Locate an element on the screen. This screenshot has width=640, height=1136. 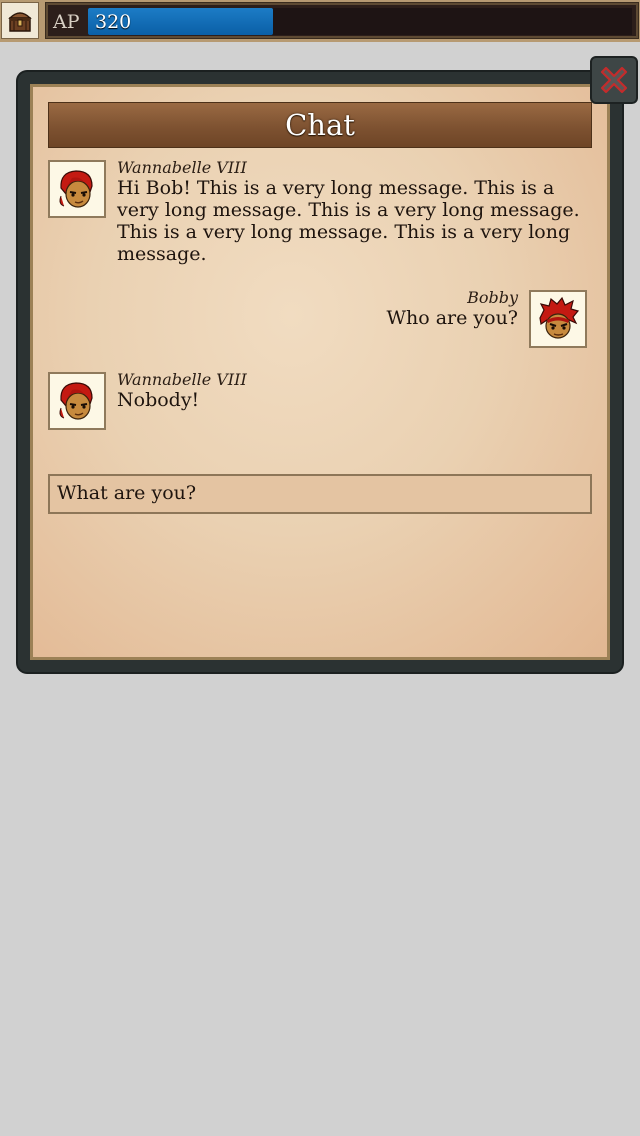
close-icon is located at coordinates (614, 80).